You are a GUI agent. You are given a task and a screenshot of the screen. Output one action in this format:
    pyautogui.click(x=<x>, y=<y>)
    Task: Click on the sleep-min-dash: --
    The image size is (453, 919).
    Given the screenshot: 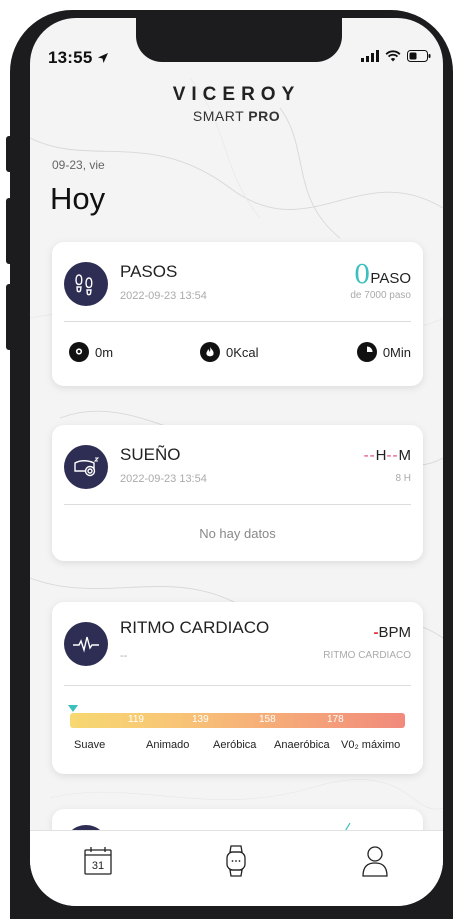 What is the action you would take?
    pyautogui.click(x=392, y=455)
    